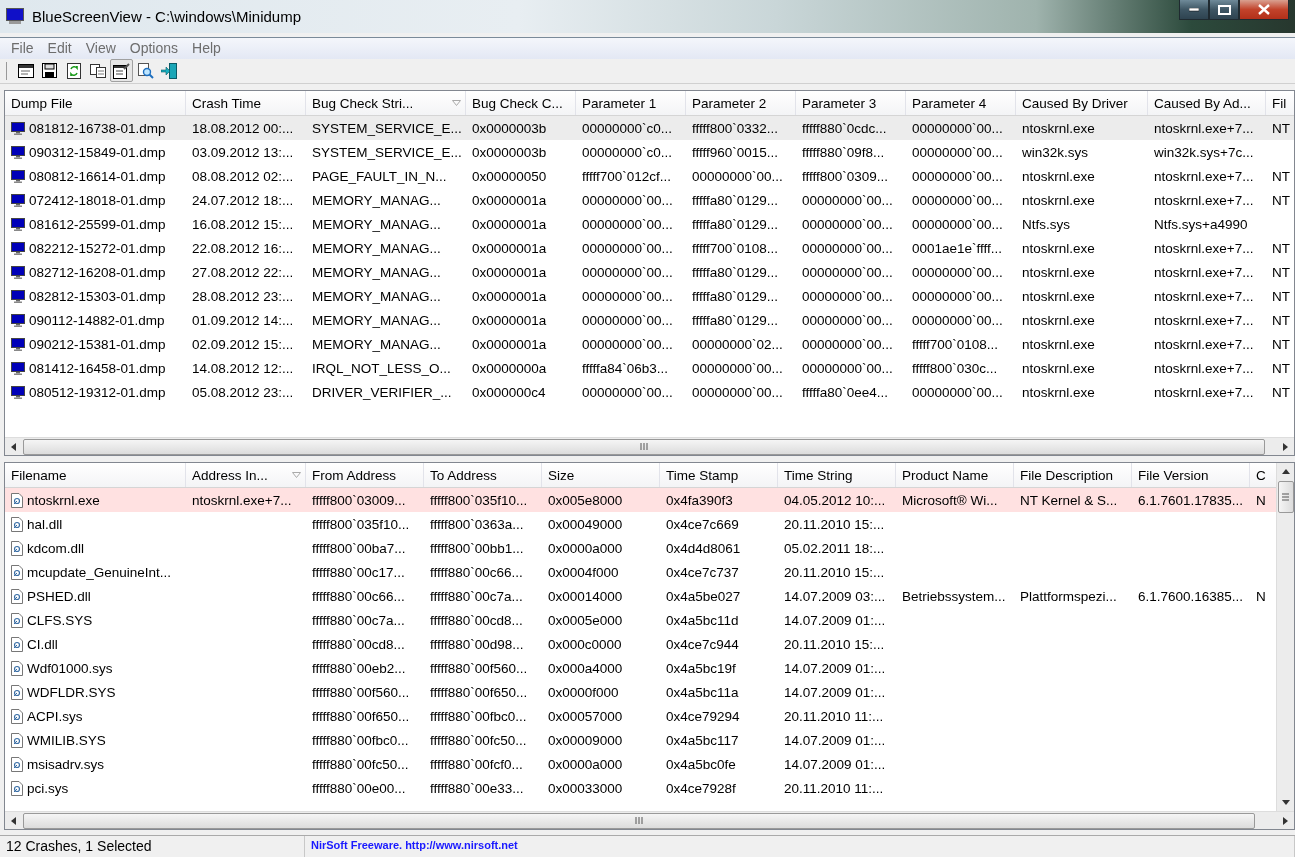 This screenshot has width=1295, height=857. I want to click on table-row: 082712-16208-01.dmp 27.08.2012 22:... MEMORY_MANAG... 0x0000001a 00000000`00... fffffa80`0129... 00000000`00... 00000000`00... ntoskrnl.exe ntoskrnl.exe+7... NT, so click(649, 272).